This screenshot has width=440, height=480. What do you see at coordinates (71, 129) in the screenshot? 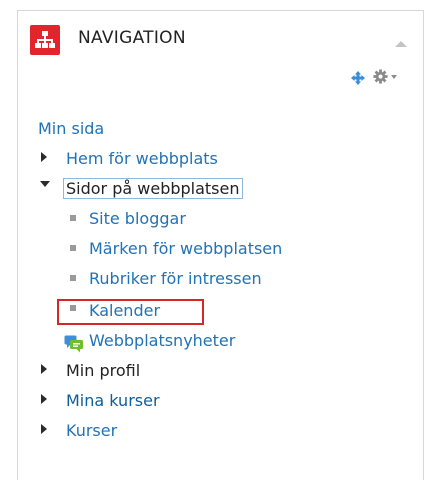
I see `tree-root-my-page: Min sida` at bounding box center [71, 129].